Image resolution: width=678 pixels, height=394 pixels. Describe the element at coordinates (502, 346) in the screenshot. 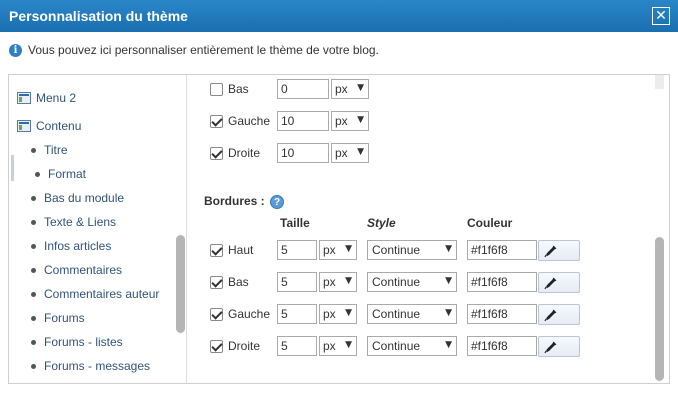

I see `droite-color-input` at that location.